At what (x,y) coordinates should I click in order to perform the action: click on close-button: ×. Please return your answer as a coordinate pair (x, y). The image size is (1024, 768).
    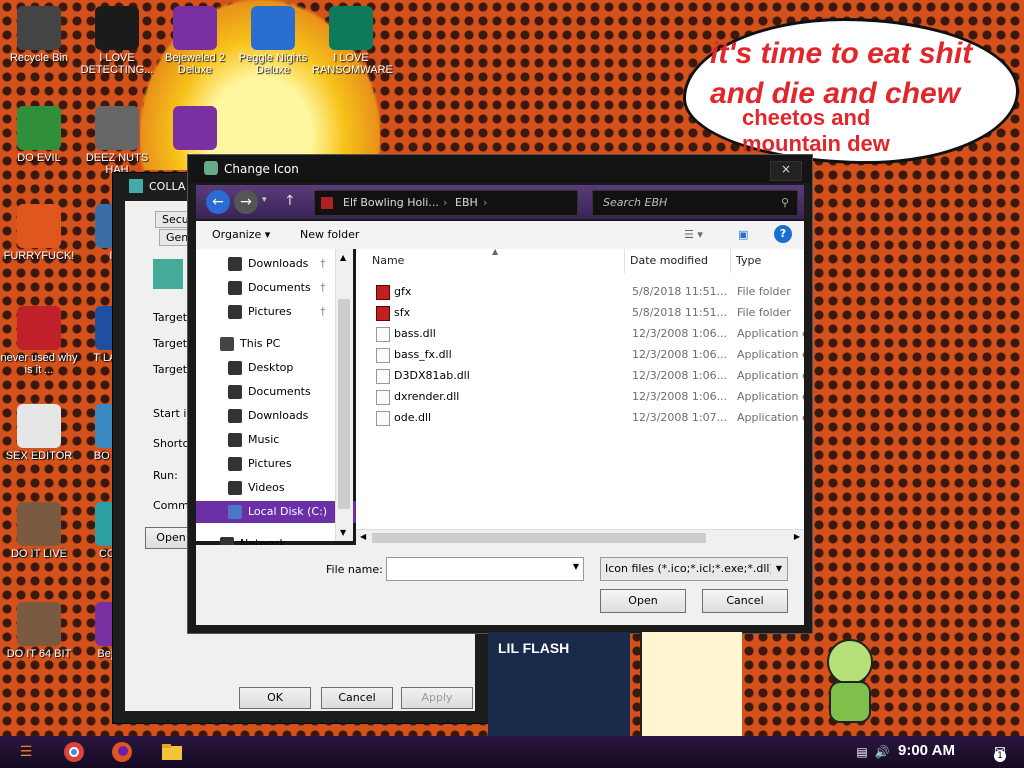
    Looking at the image, I should click on (786, 171).